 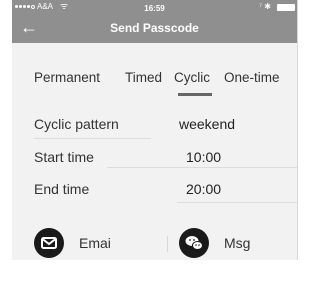 I want to click on end-time-label: End time, so click(x=62, y=189).